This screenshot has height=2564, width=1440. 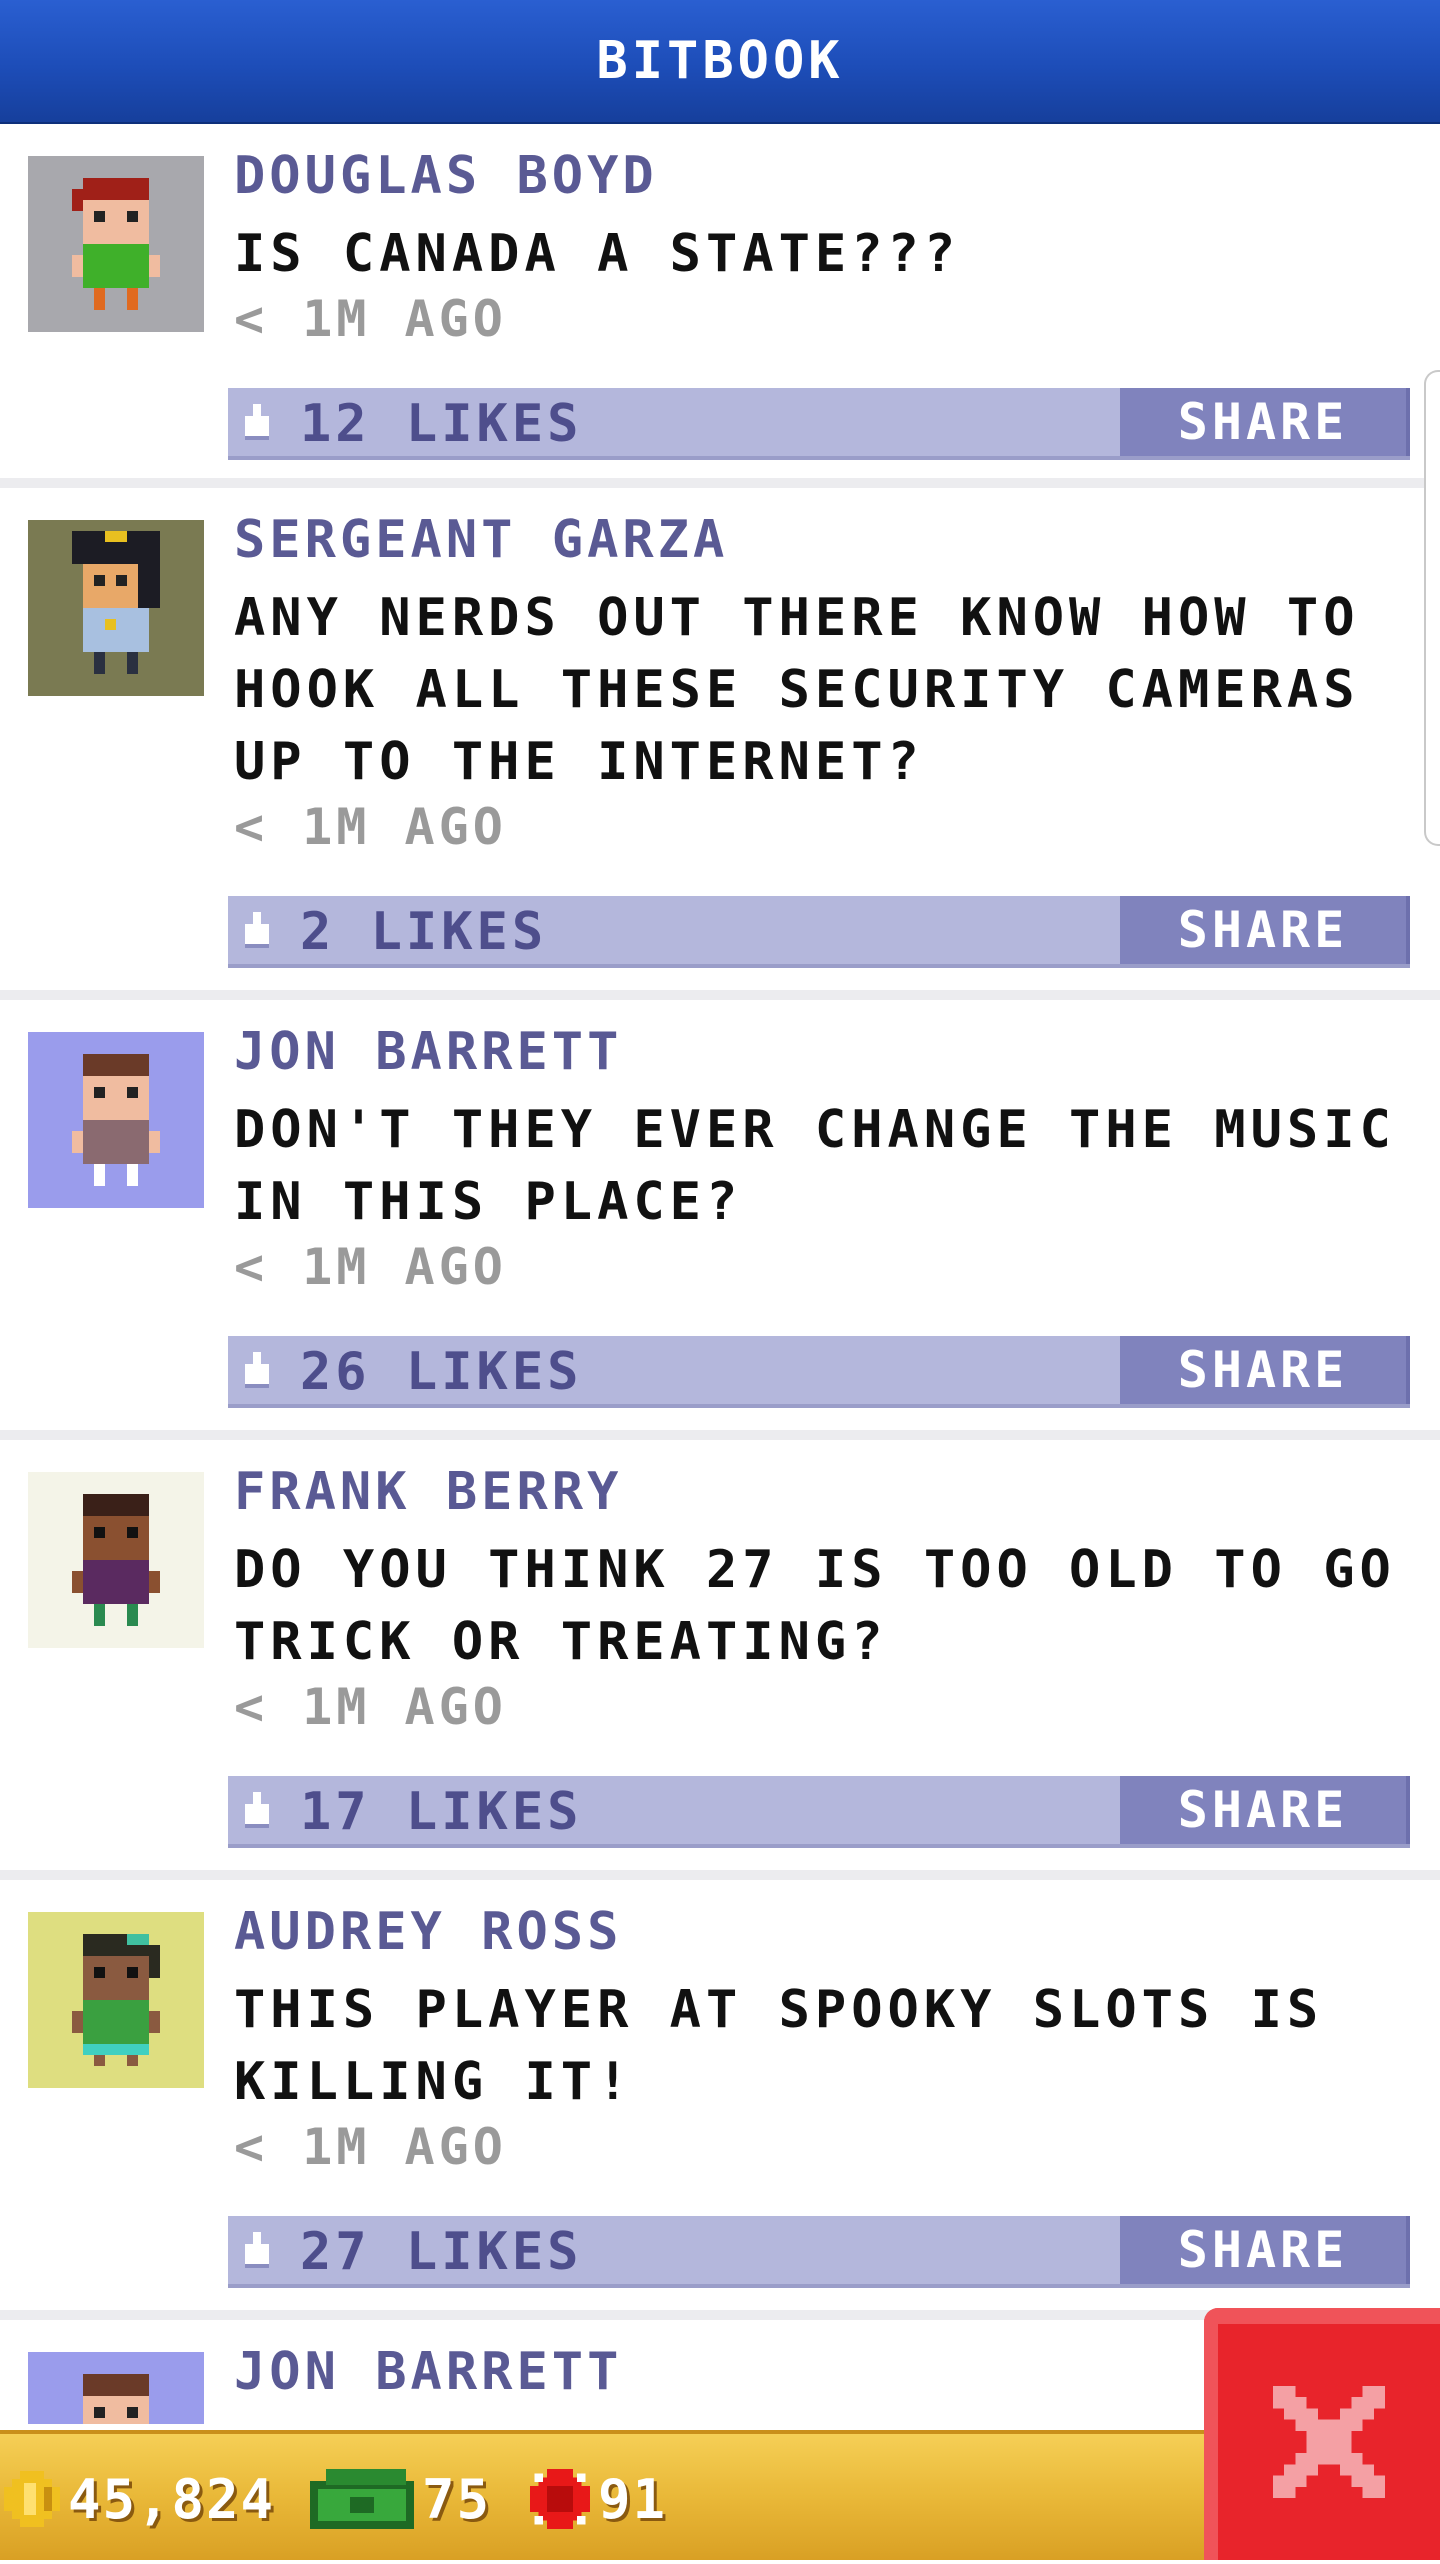 I want to click on close-button, so click(x=1322, y=2434).